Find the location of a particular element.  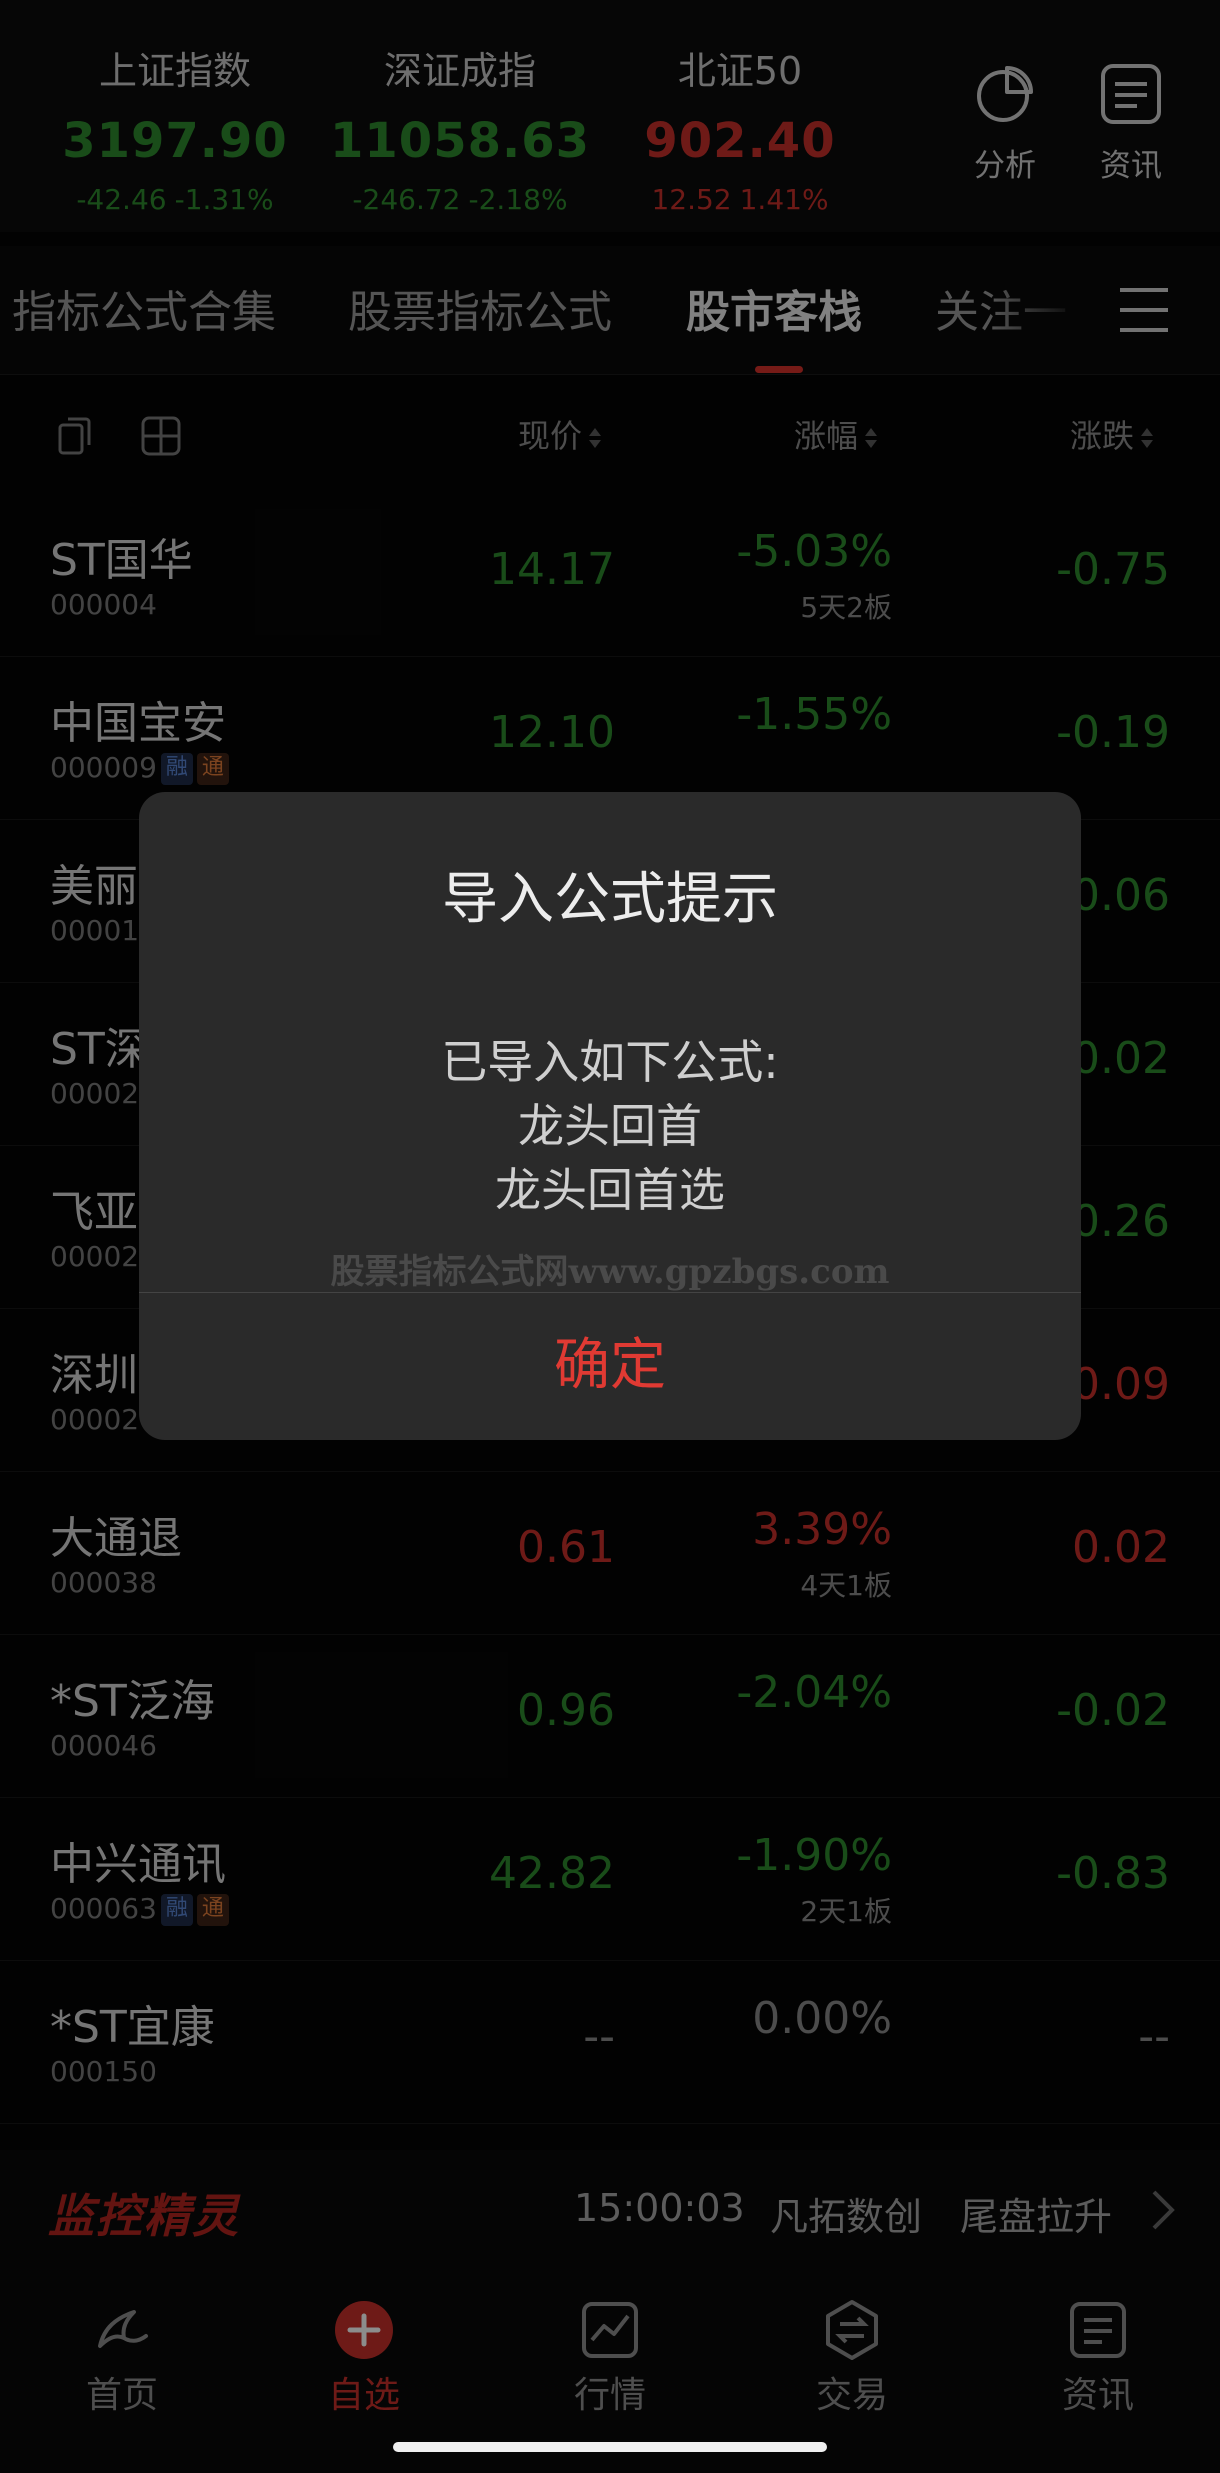

confirm-button: 确定 is located at coordinates (610, 1366).